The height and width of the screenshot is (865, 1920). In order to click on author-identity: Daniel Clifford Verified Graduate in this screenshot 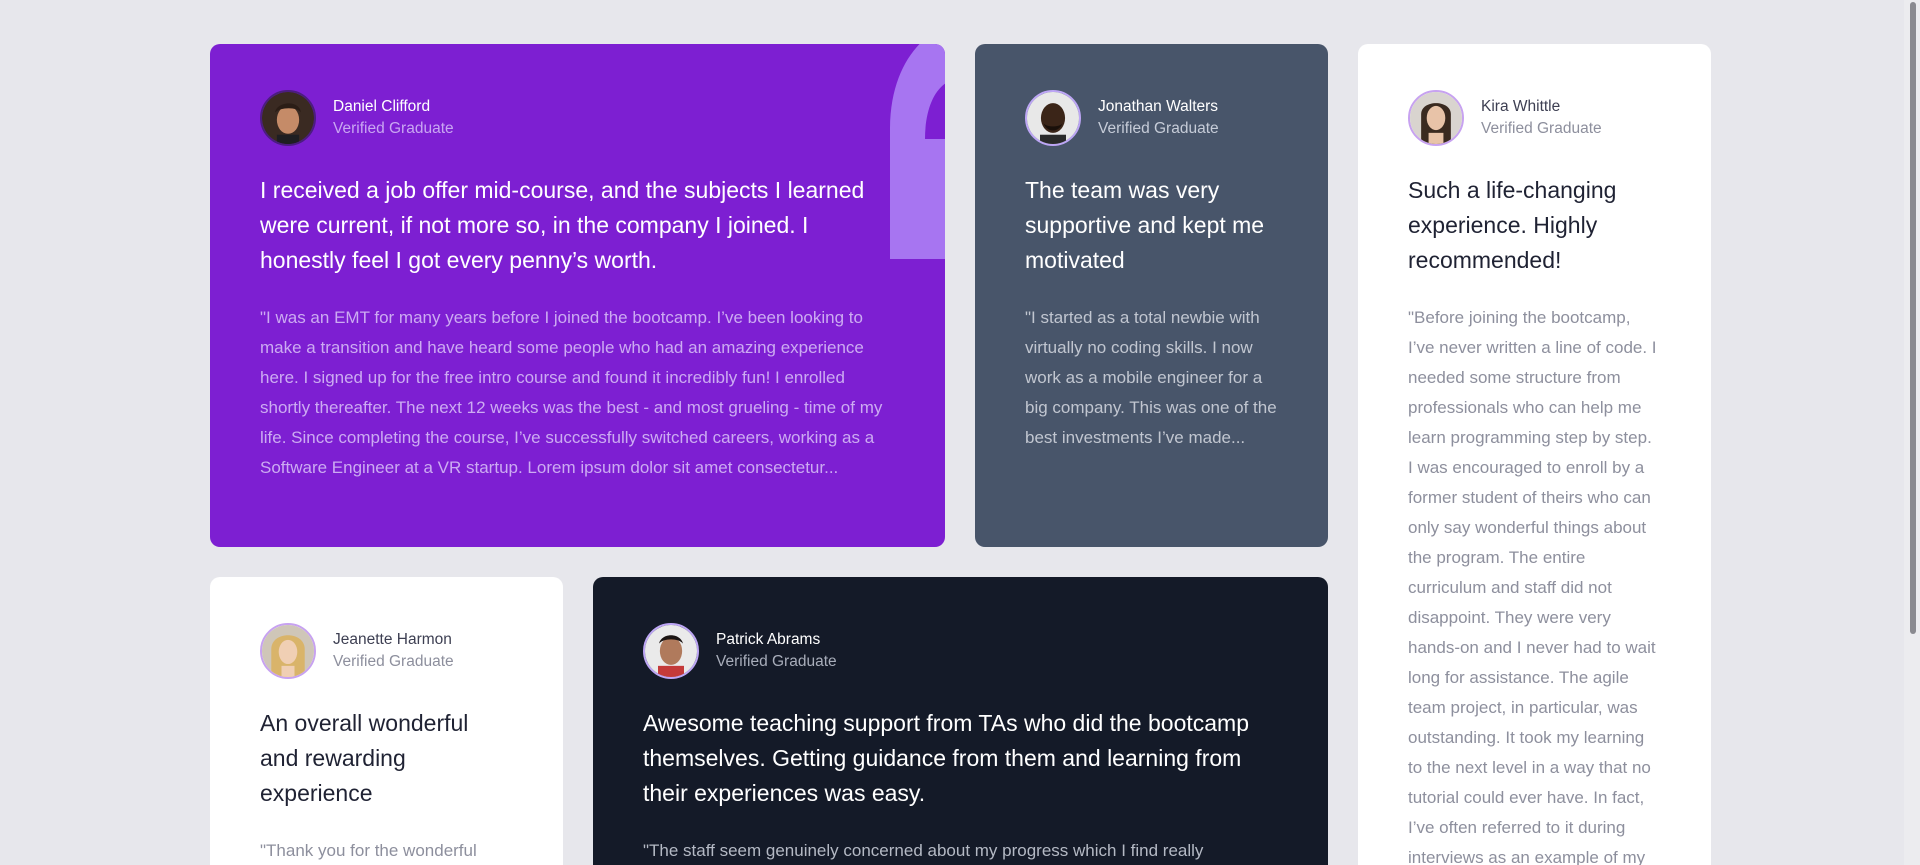, I will do `click(393, 117)`.